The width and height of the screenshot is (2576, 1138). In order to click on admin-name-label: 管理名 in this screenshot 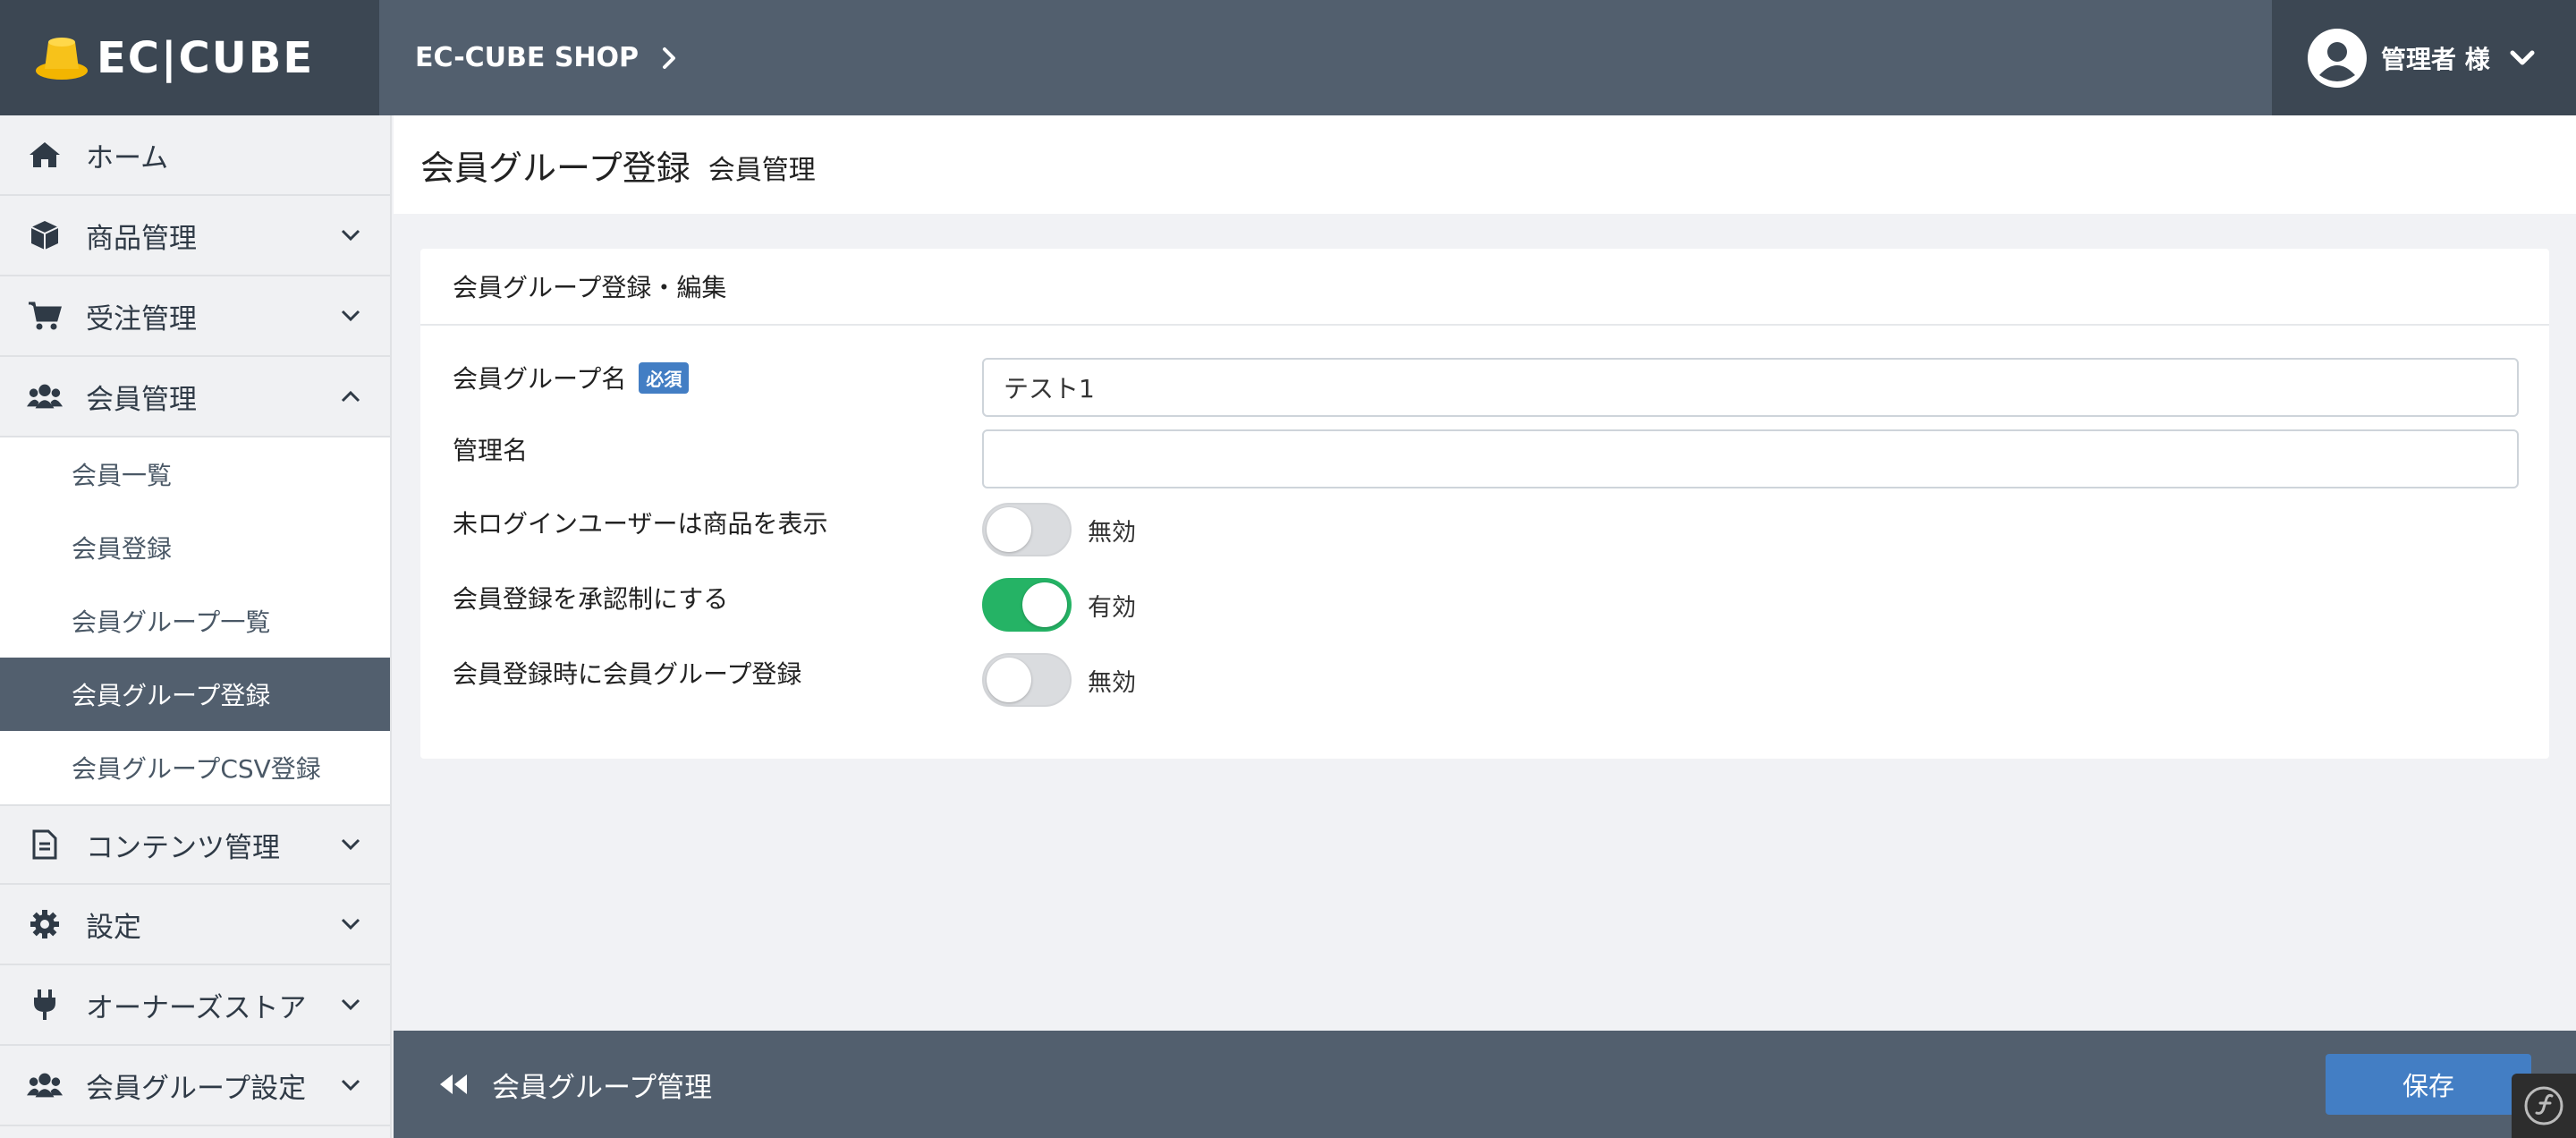, I will do `click(491, 450)`.